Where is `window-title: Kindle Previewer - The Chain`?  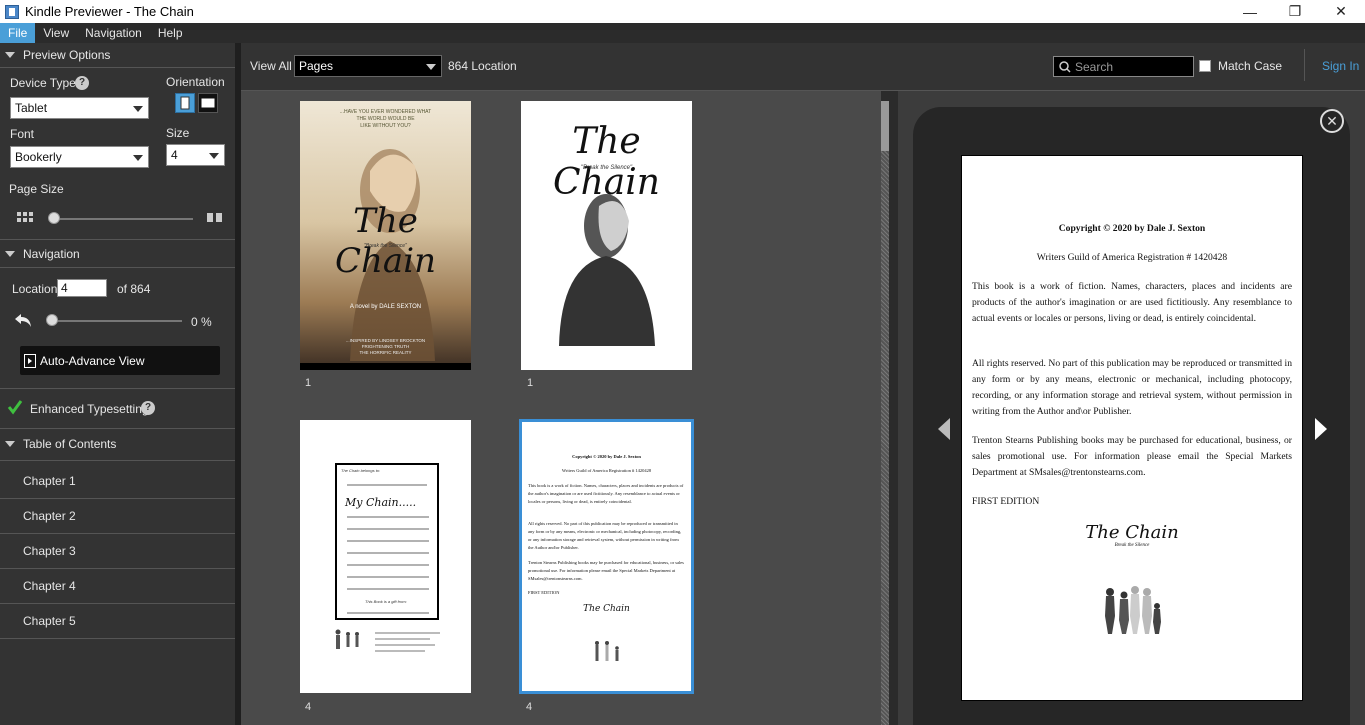
window-title: Kindle Previewer - The Chain is located at coordinates (109, 11).